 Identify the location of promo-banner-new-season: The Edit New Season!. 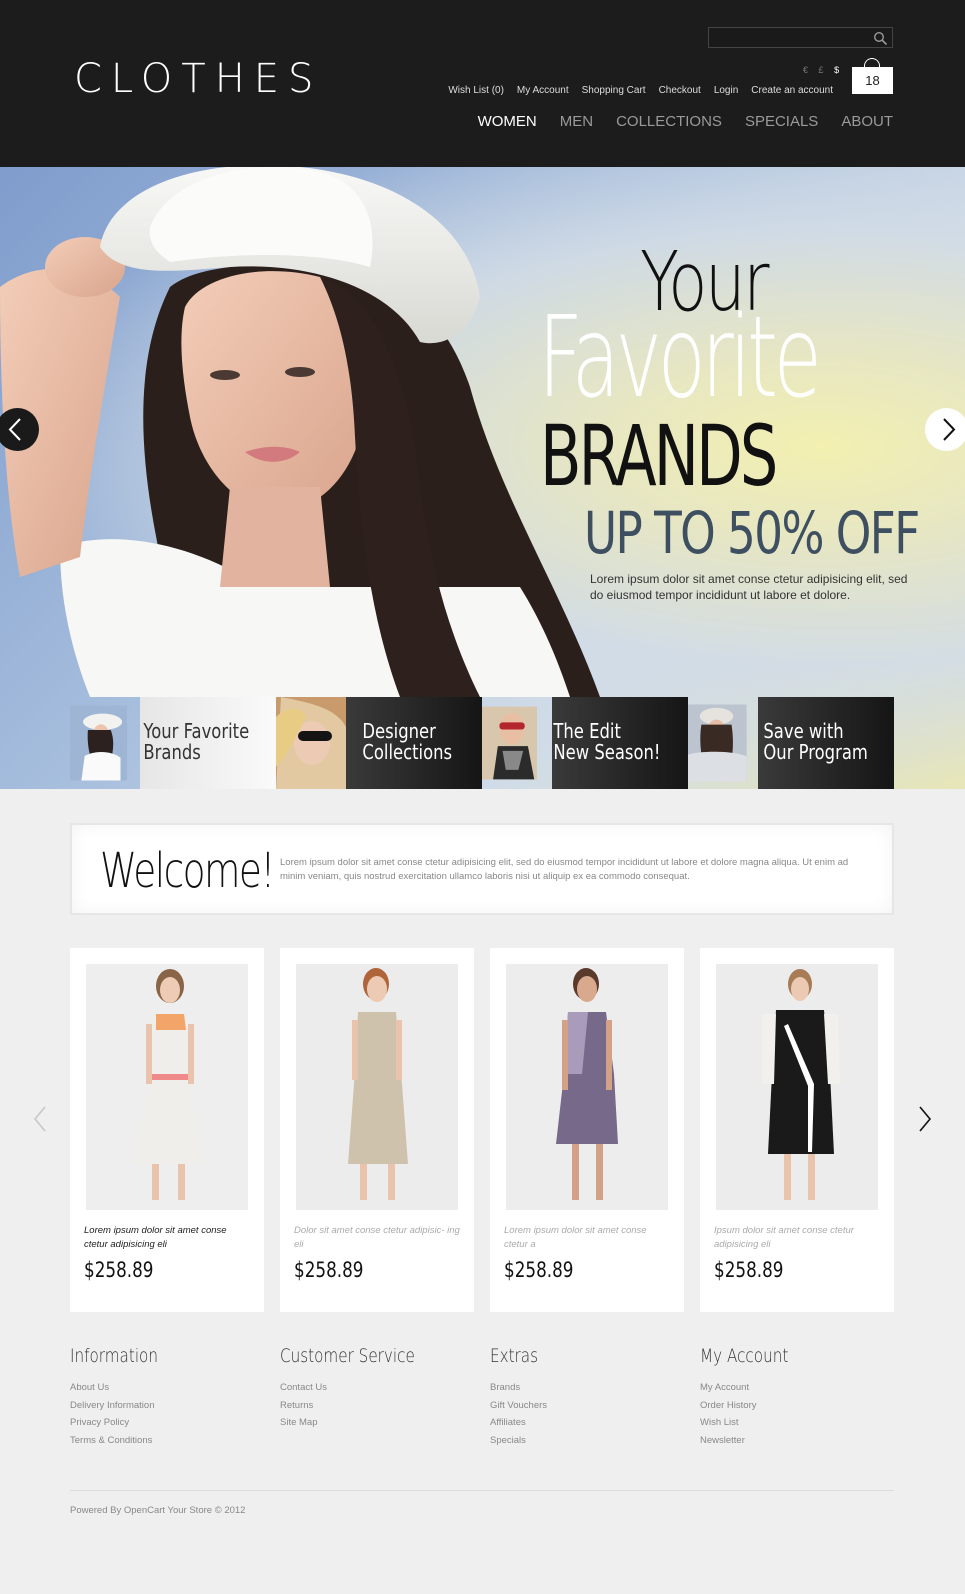
(585, 743).